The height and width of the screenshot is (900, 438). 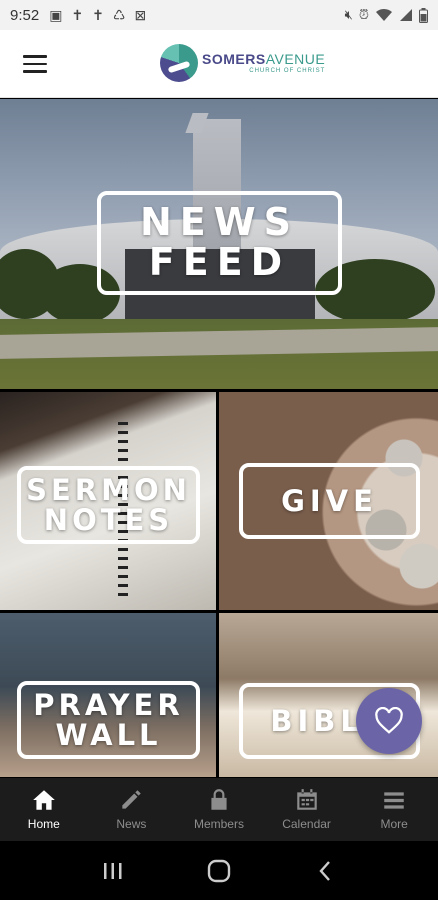 I want to click on recycle-icon: ♺, so click(x=119, y=14).